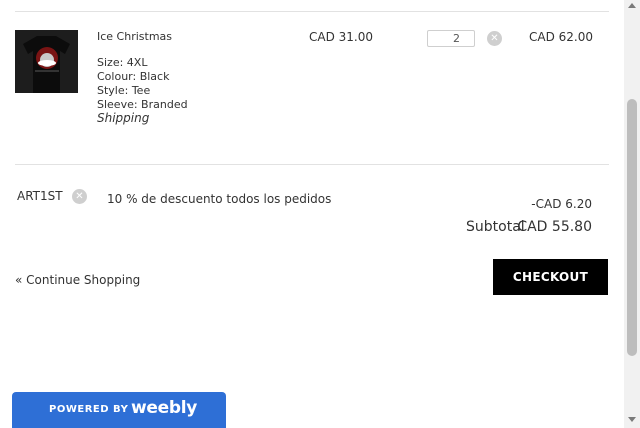 The height and width of the screenshot is (428, 640). I want to click on powered-by-text: POWERED BY, so click(89, 409).